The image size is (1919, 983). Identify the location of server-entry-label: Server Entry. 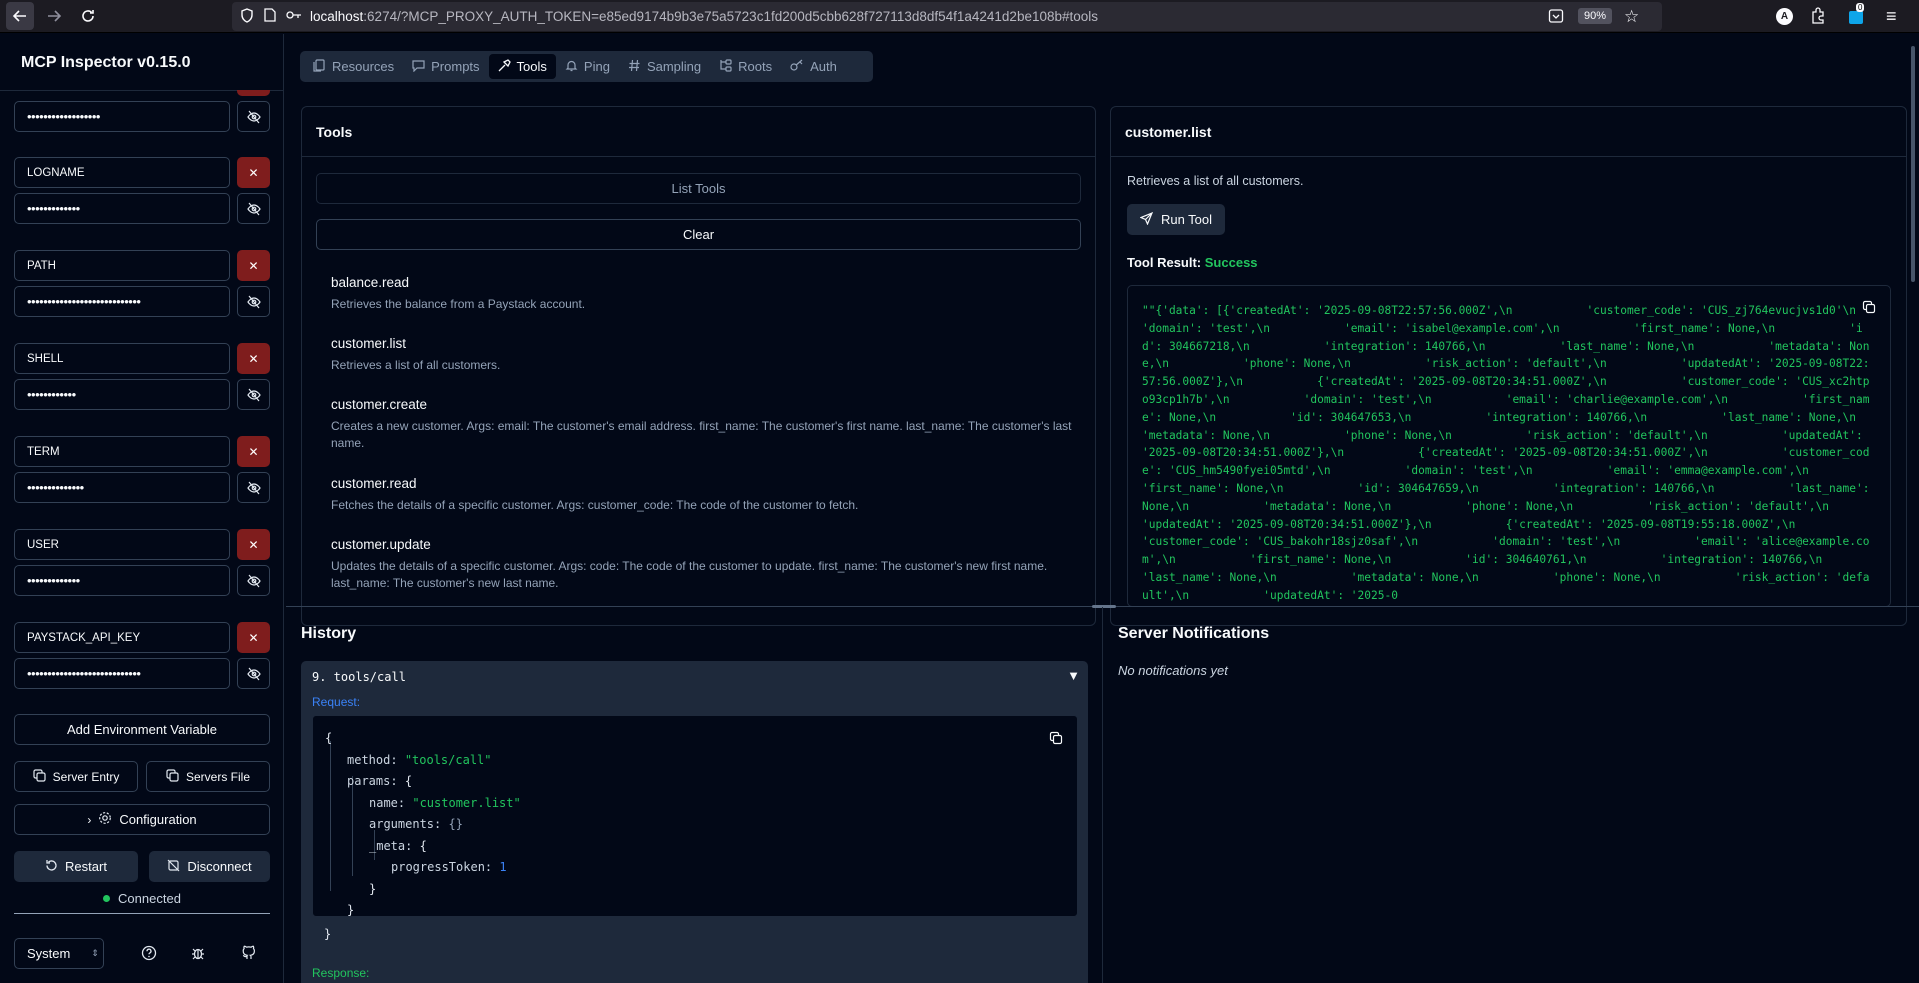
(86, 776).